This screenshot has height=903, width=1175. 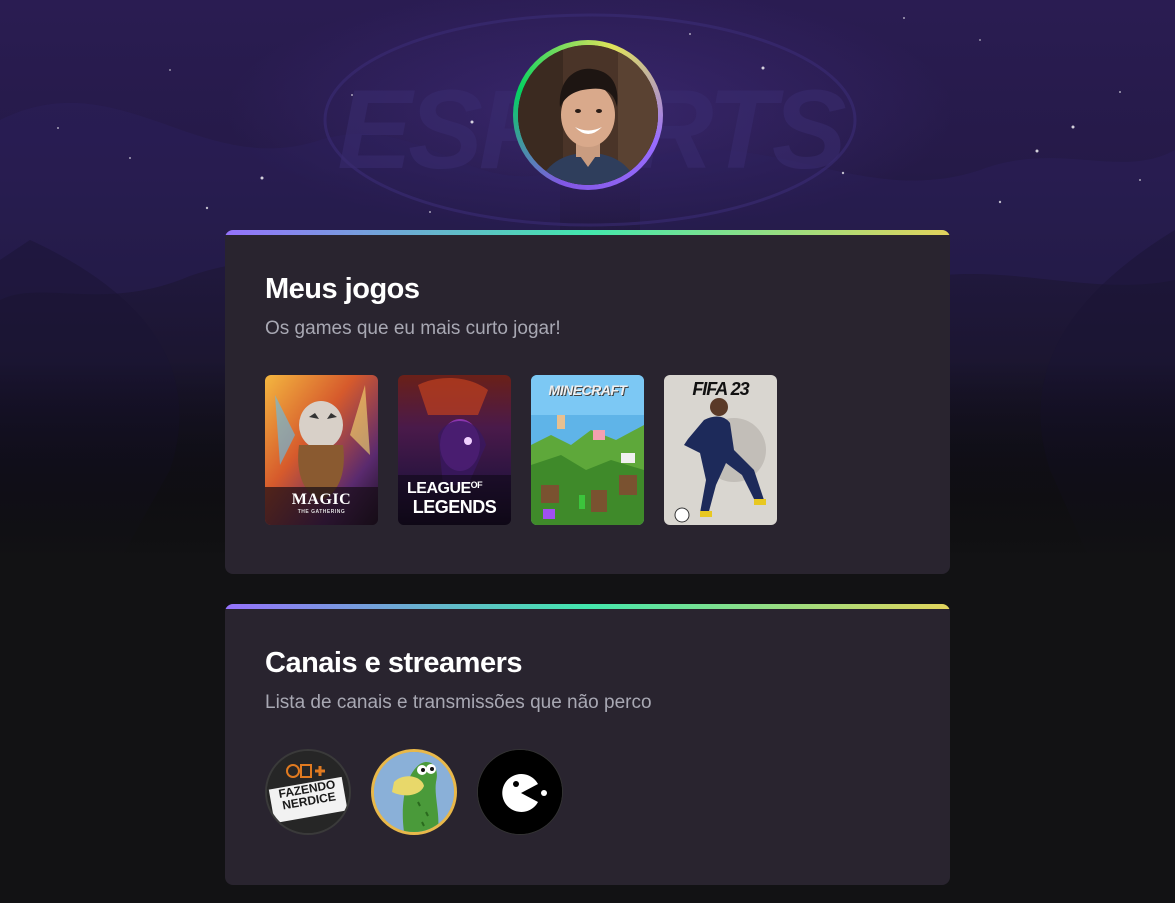 What do you see at coordinates (413, 328) in the screenshot?
I see `games-subtitle: Os games que eu mais curto jogar!` at bounding box center [413, 328].